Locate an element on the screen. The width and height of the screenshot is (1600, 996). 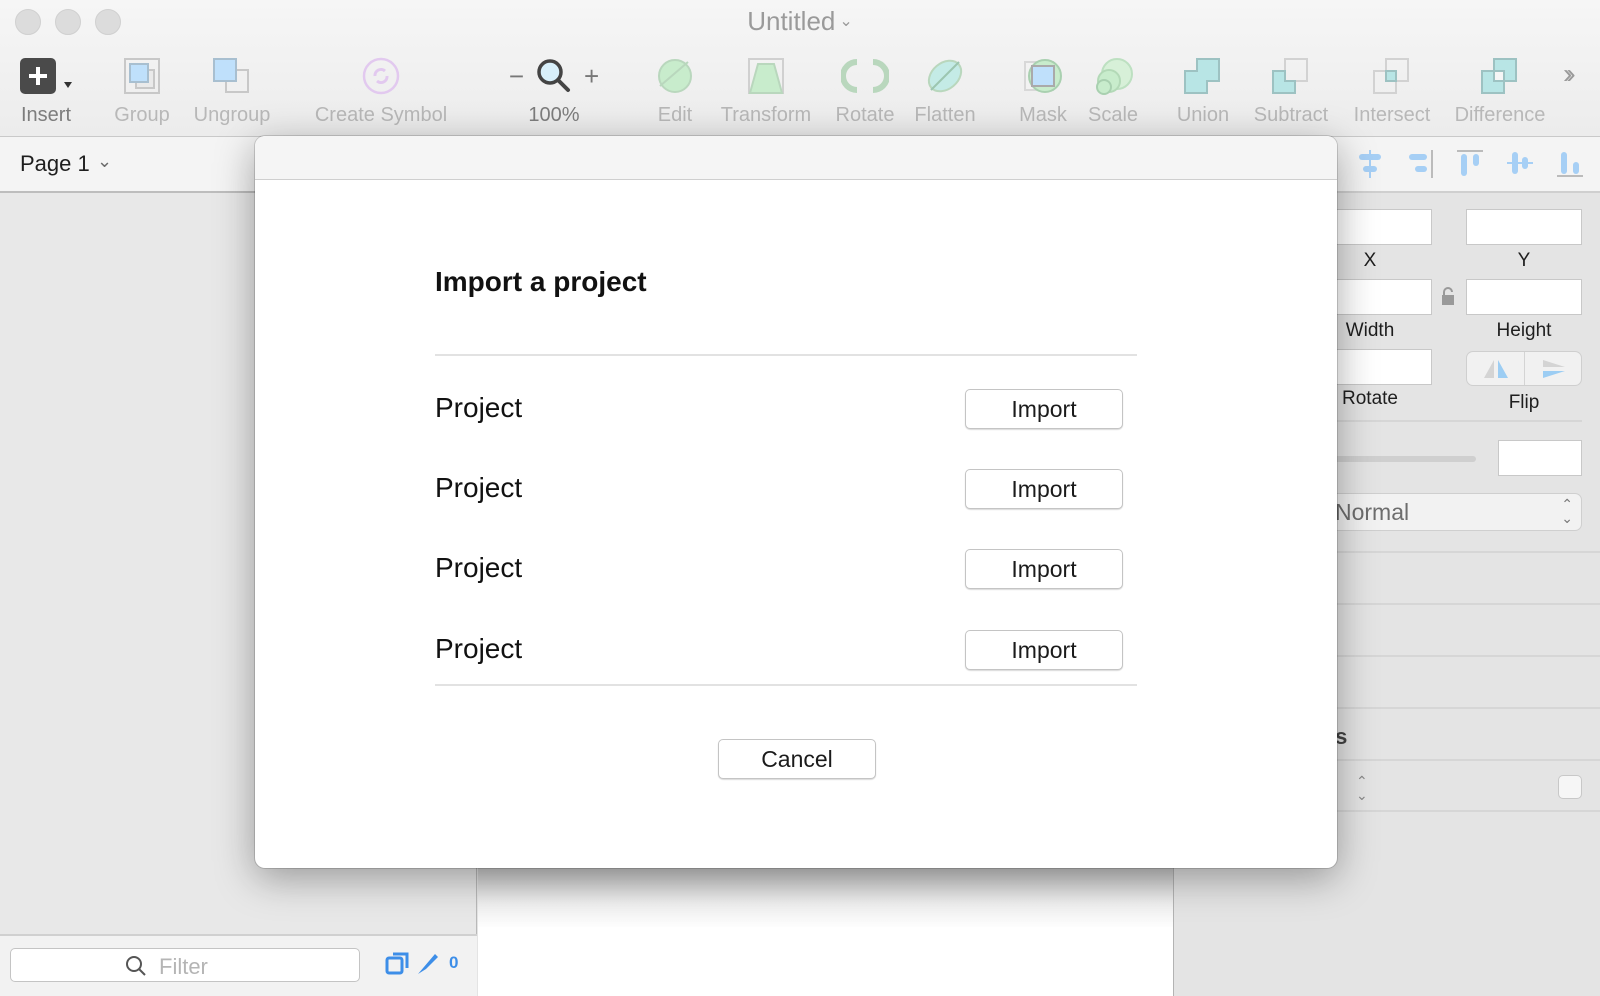
scale-label: Scale is located at coordinates (1113, 115).